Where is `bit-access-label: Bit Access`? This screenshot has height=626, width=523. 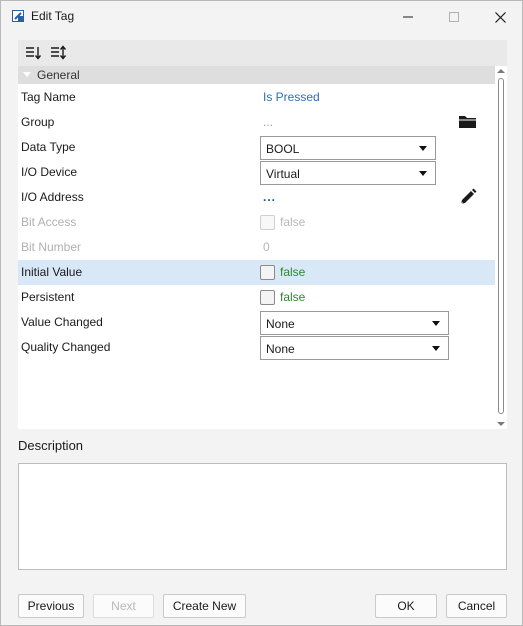
bit-access-label: Bit Access is located at coordinates (49, 222).